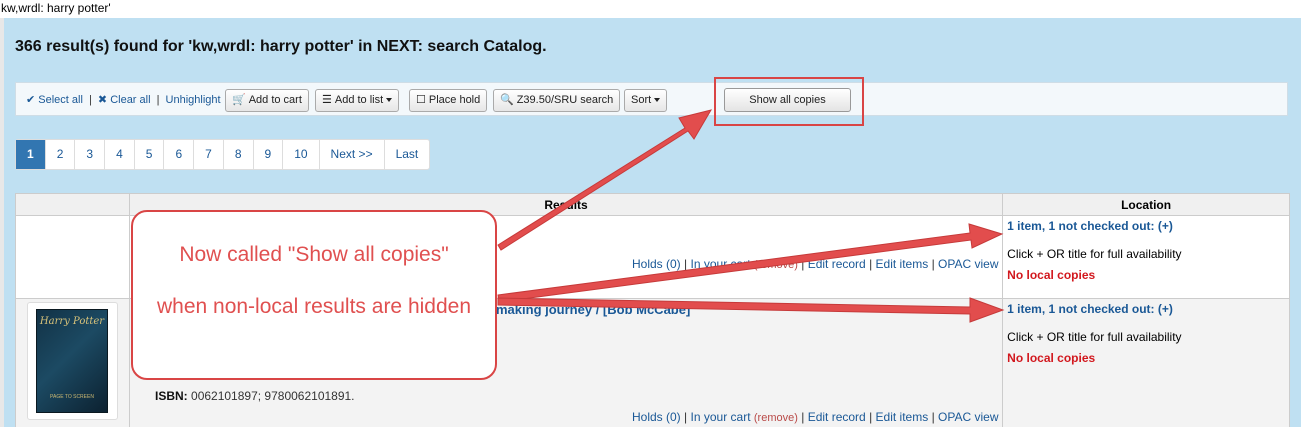  I want to click on unhighlight-link: Unhighlight, so click(193, 100).